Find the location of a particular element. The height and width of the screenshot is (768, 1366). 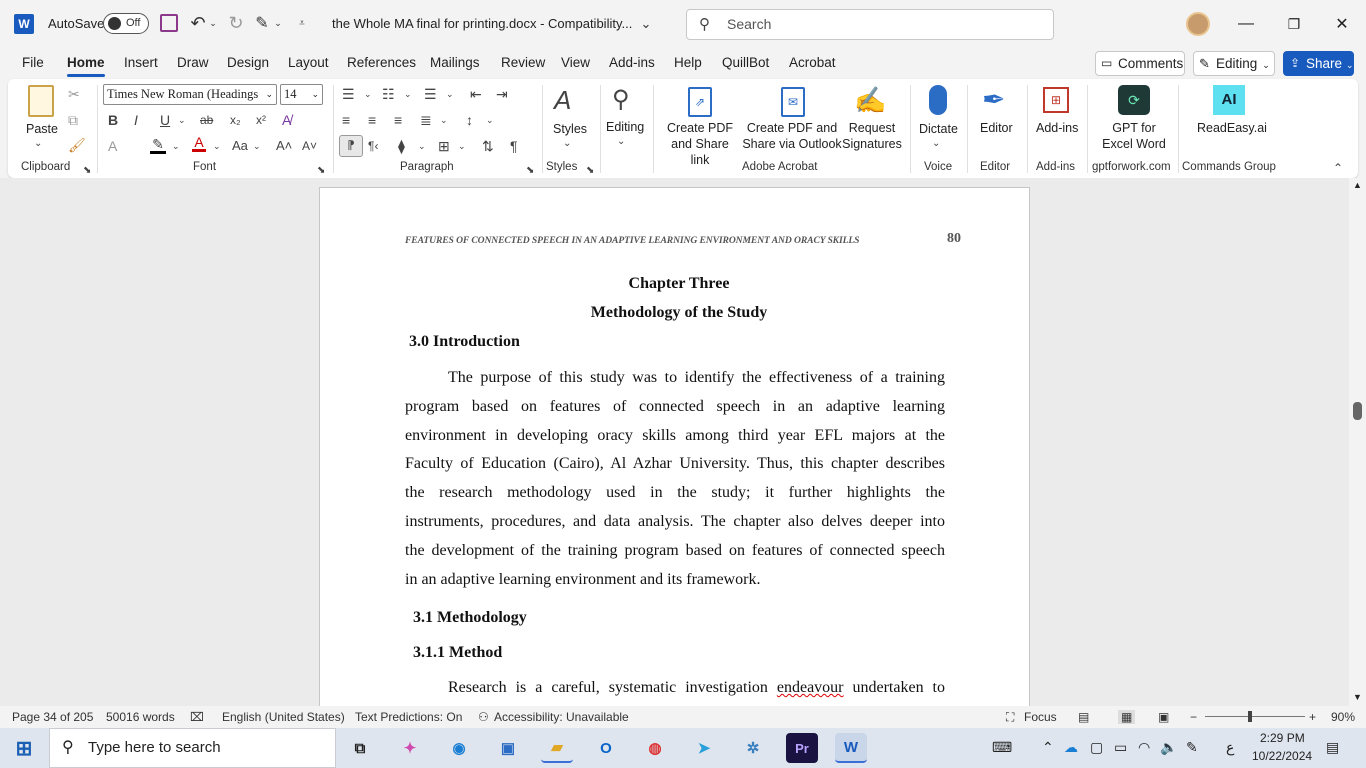

web-layout-icon: ▣ is located at coordinates (1163, 717).